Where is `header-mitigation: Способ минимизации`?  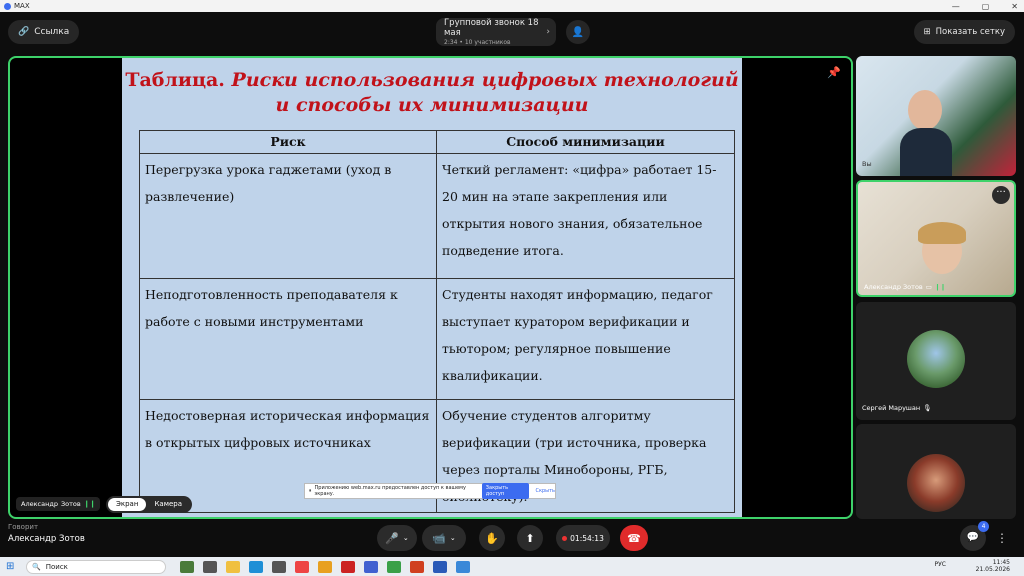 header-mitigation: Способ минимизации is located at coordinates (585, 142).